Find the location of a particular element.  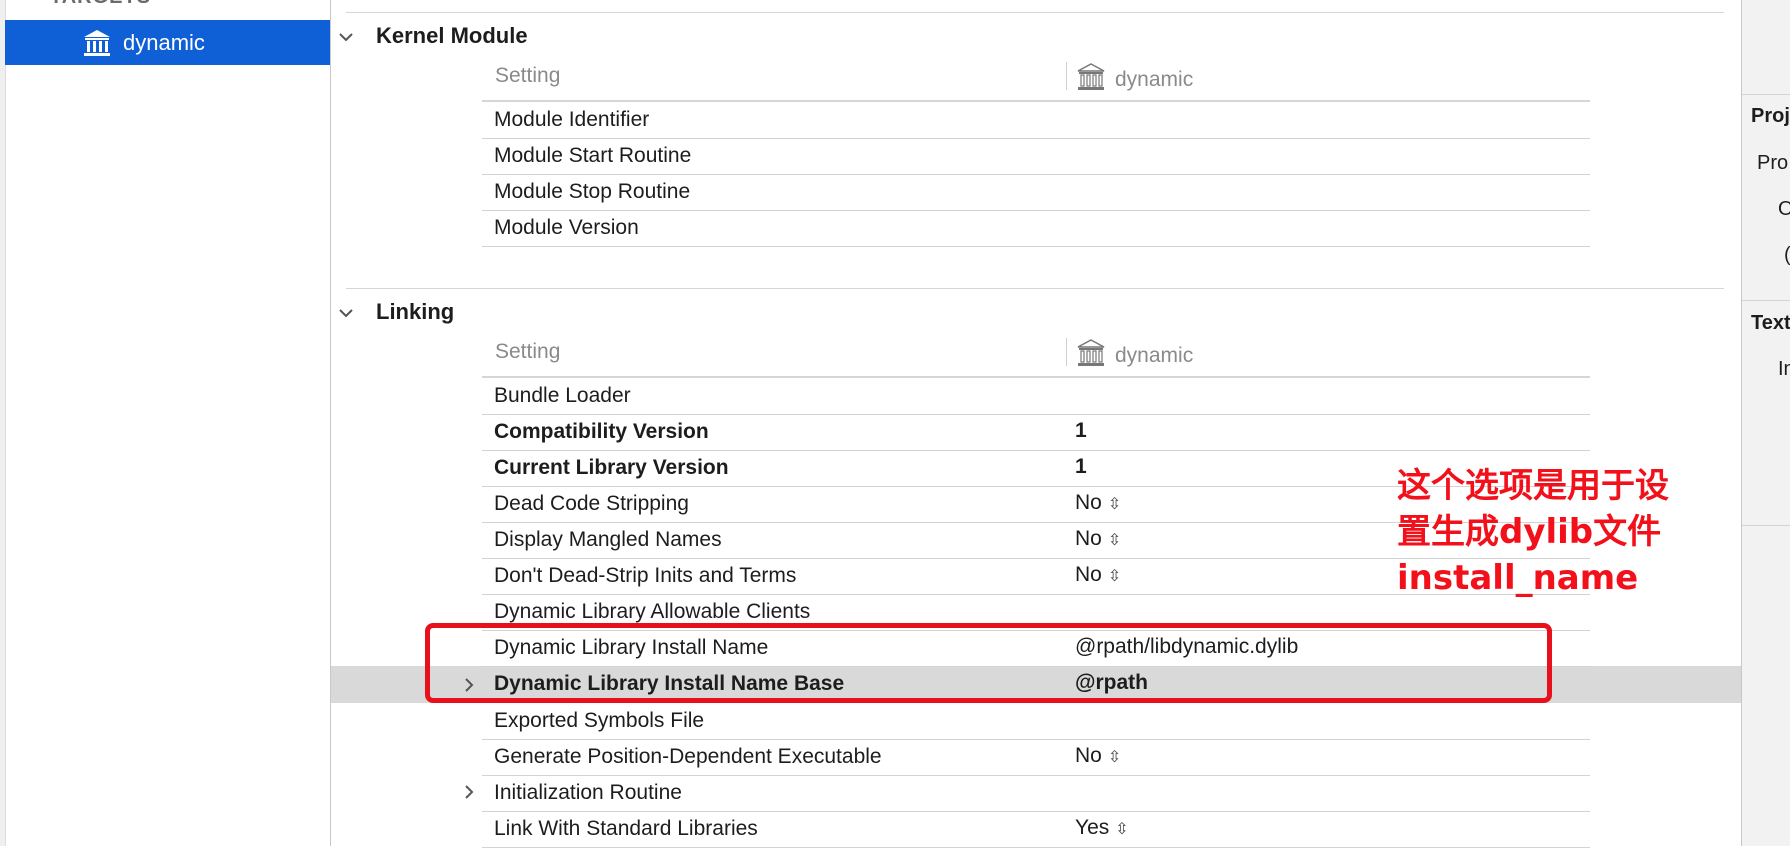

sidebar-target-dynamic: dynamic is located at coordinates (167, 42).